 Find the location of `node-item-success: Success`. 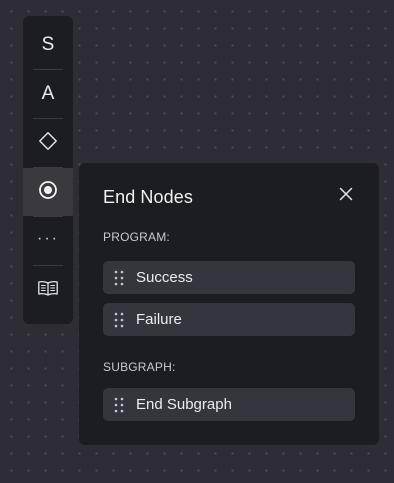

node-item-success: Success is located at coordinates (229, 277).